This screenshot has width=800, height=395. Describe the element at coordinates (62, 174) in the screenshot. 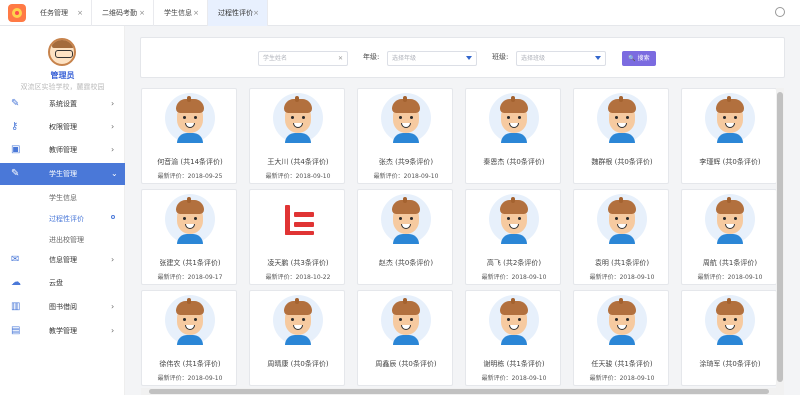

I see `sidebar-item-students: ✎ 学生管理 ⌄` at that location.